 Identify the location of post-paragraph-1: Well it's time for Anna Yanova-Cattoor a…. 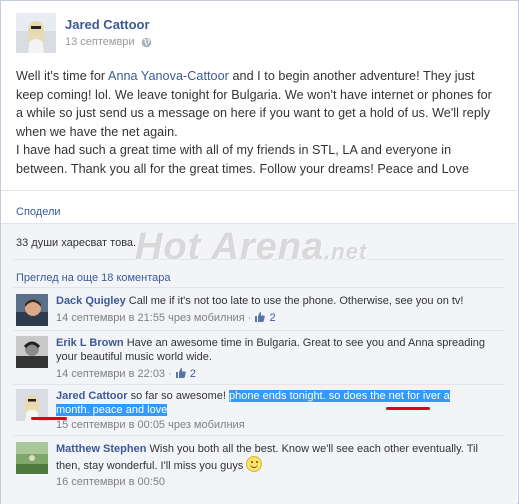
(257, 104).